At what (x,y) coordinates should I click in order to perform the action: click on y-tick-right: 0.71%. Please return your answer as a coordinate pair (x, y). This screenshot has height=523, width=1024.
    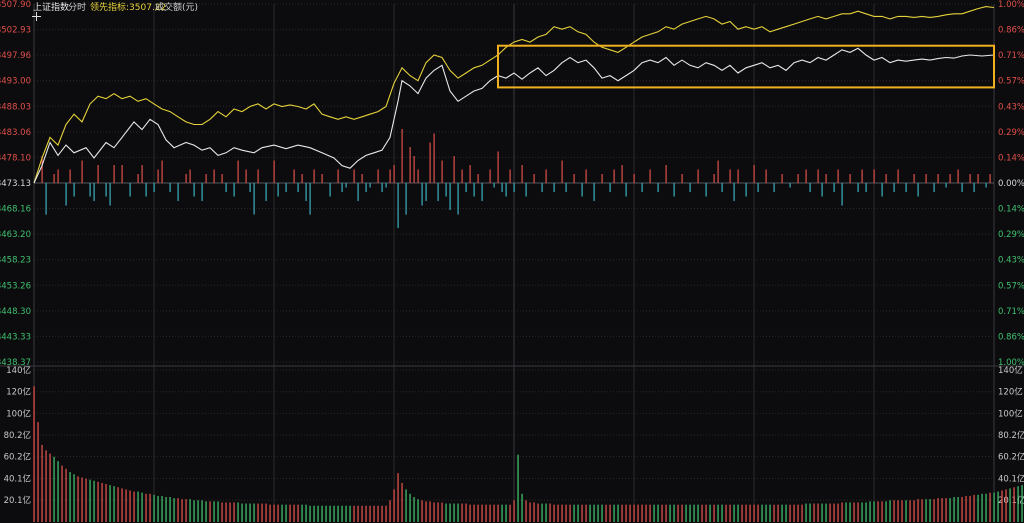
    Looking at the image, I should click on (1011, 312).